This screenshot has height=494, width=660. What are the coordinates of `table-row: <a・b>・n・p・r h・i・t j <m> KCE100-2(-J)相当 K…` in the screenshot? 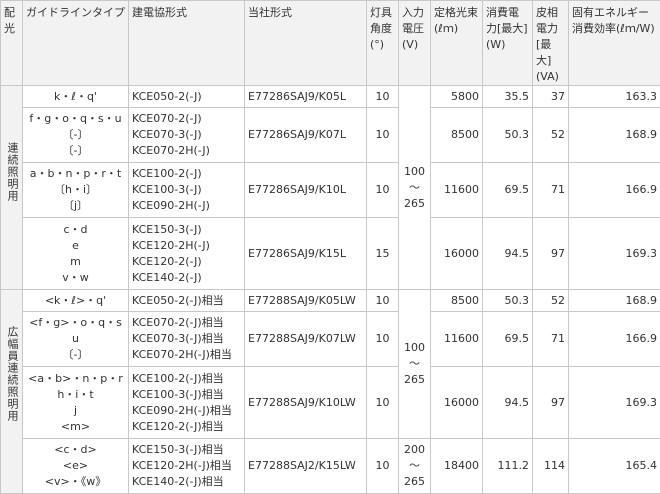 It's located at (330, 403).